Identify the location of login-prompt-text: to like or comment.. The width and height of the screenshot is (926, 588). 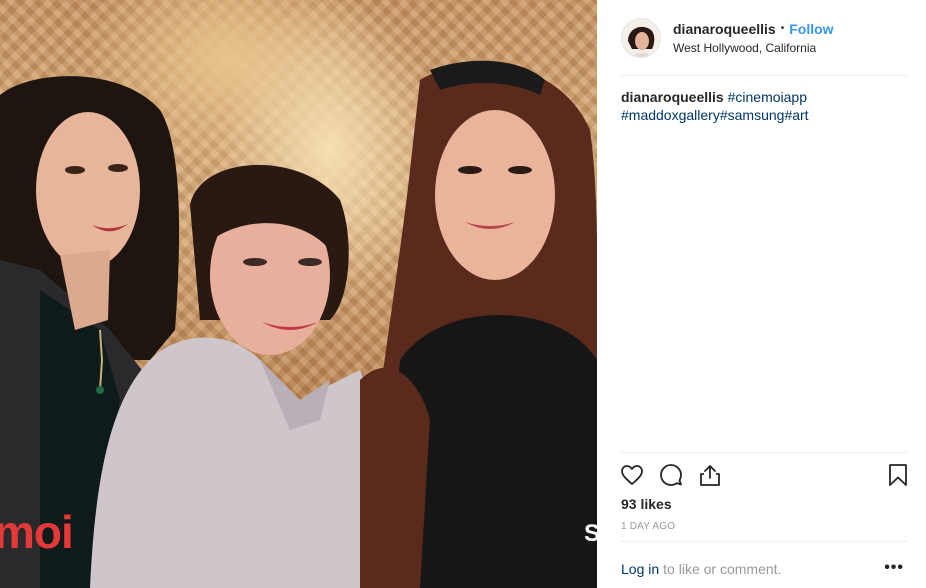
(722, 569).